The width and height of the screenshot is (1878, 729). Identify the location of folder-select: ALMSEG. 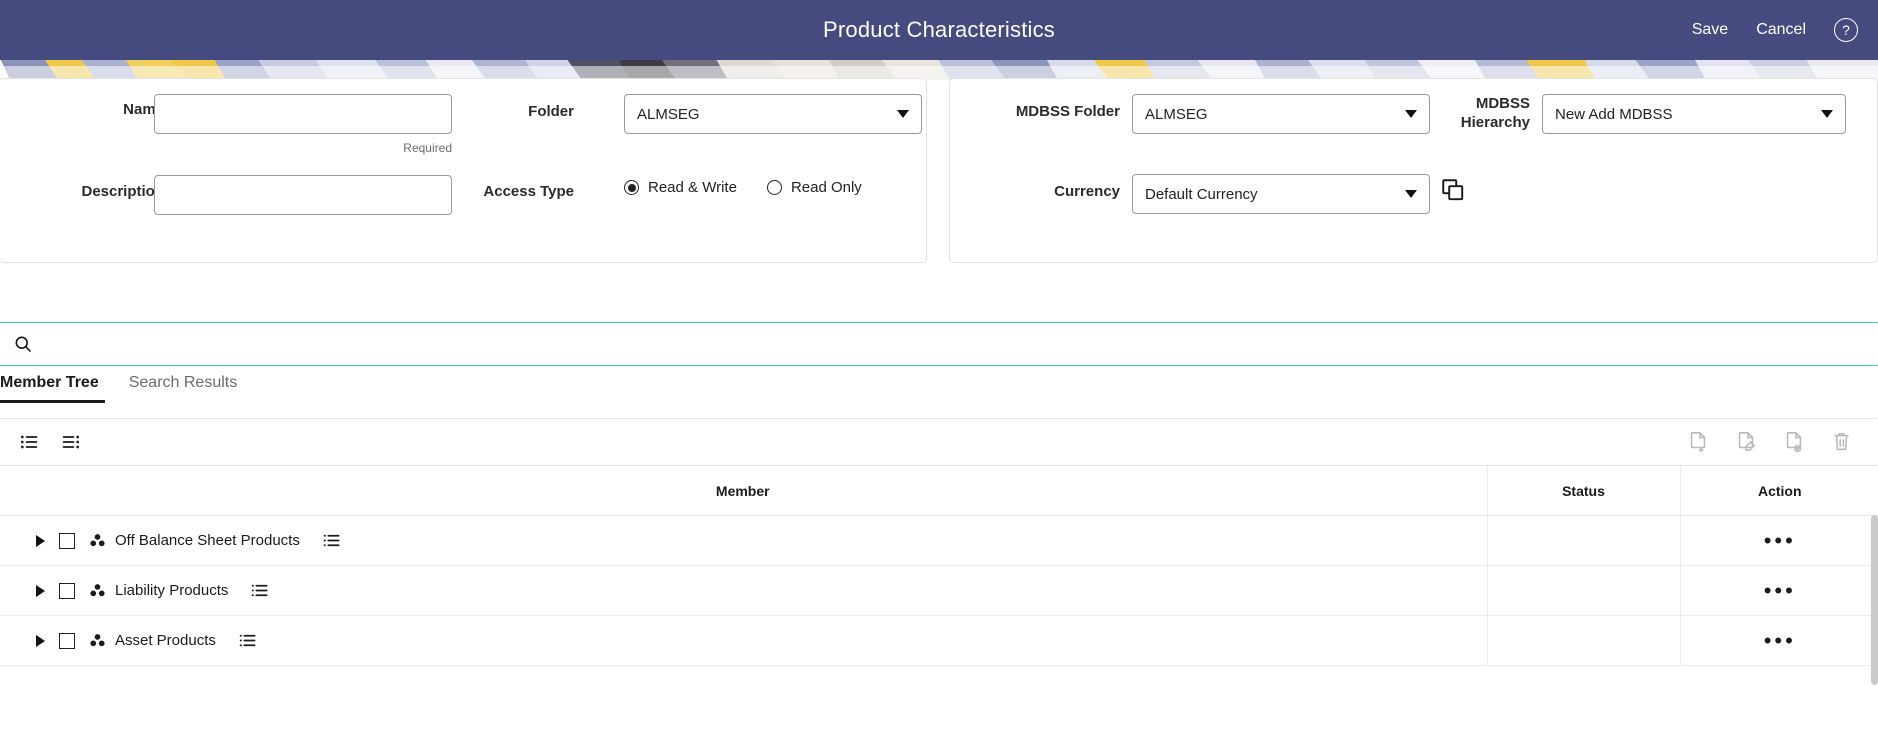
(773, 114).